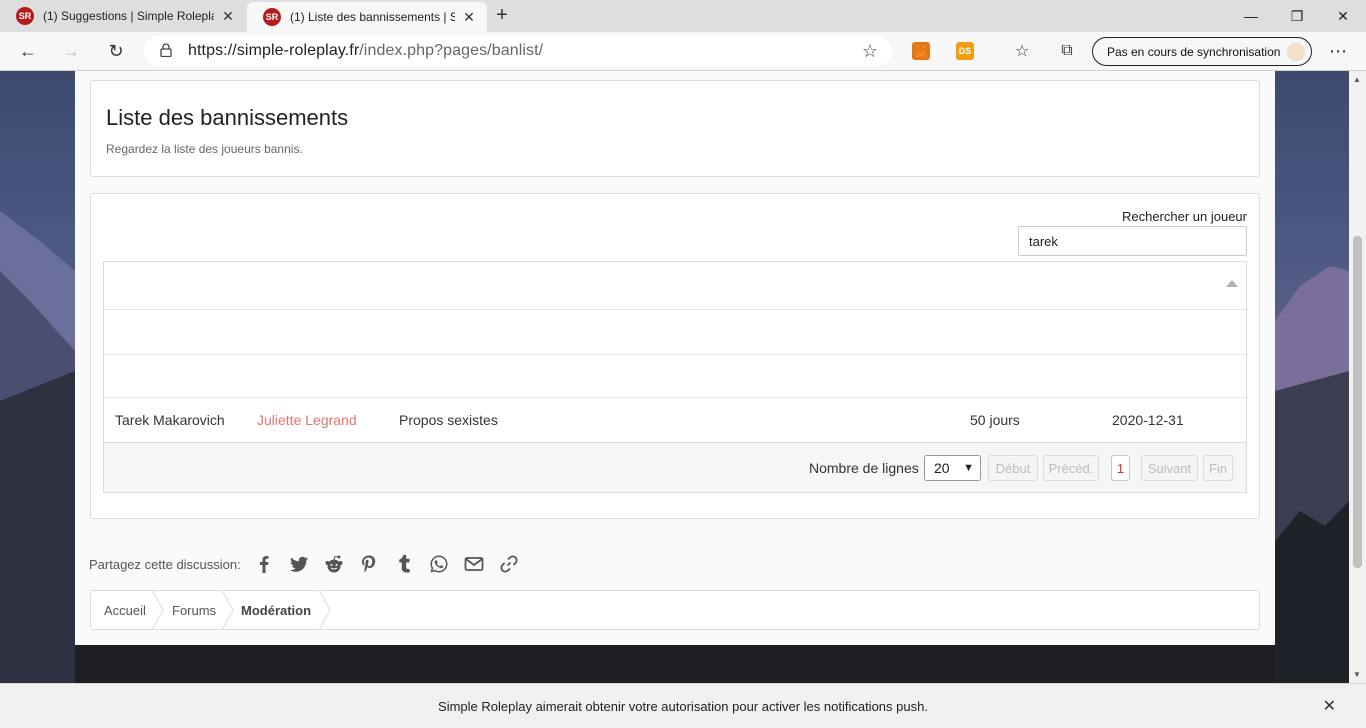 This screenshot has width=1366, height=728. What do you see at coordinates (1357, 402) in the screenshot?
I see `scrollbar-thumb` at bounding box center [1357, 402].